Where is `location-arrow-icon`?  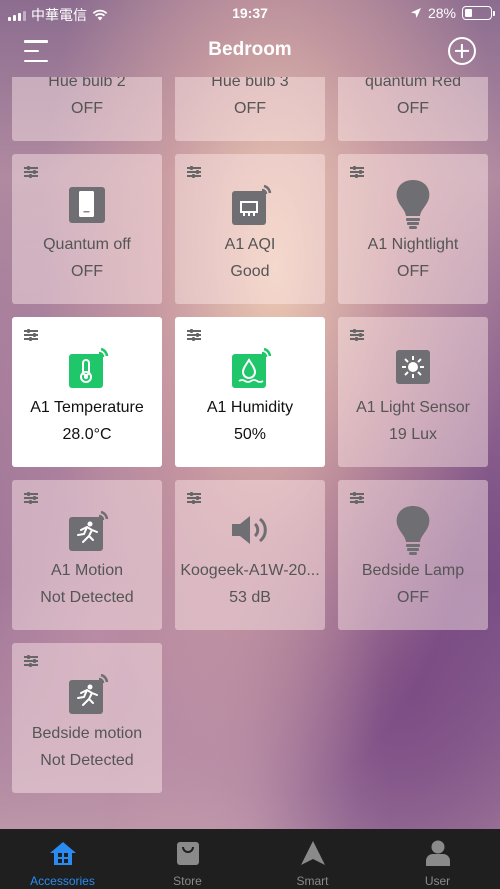 location-arrow-icon is located at coordinates (415, 13).